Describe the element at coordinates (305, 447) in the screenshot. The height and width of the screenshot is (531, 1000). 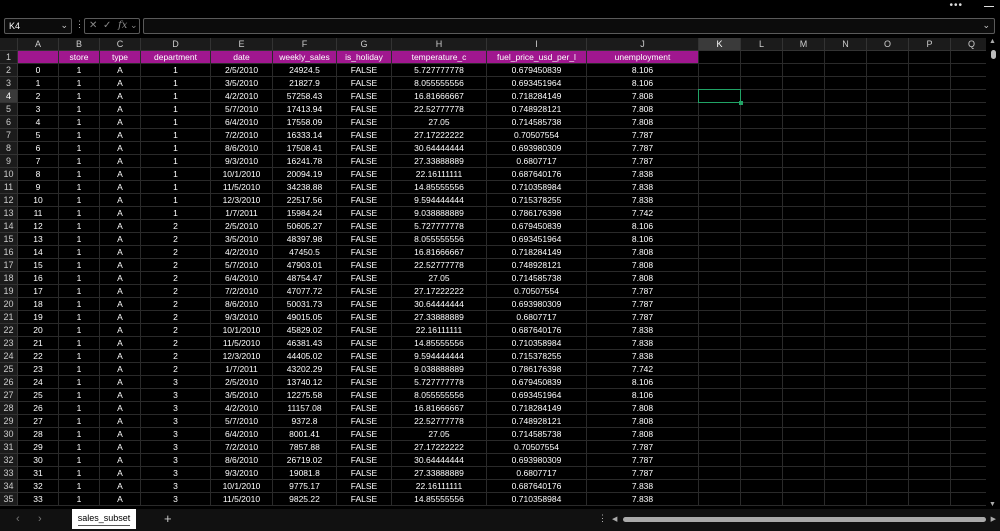
I see `table-cell: 7857.88` at that location.